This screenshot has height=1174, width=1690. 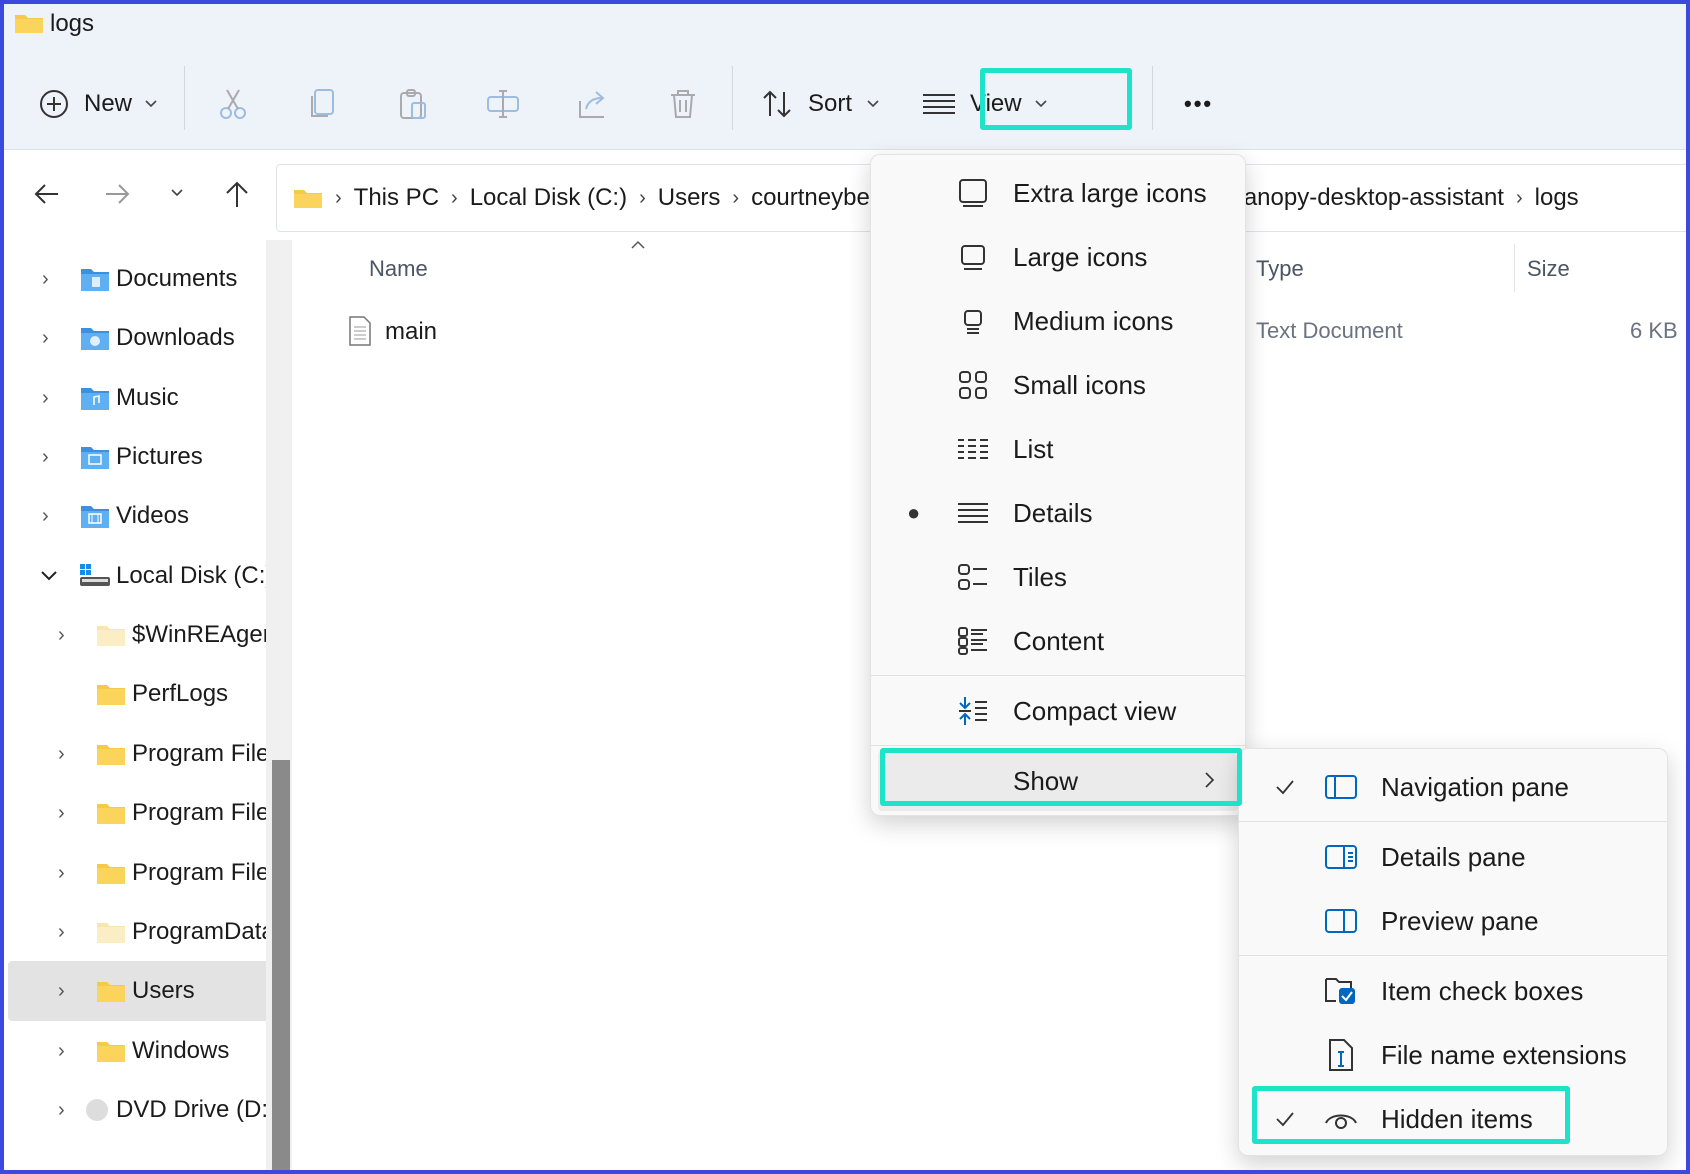 What do you see at coordinates (810, 198) in the screenshot?
I see `breadcrumb-user: courtneybe` at bounding box center [810, 198].